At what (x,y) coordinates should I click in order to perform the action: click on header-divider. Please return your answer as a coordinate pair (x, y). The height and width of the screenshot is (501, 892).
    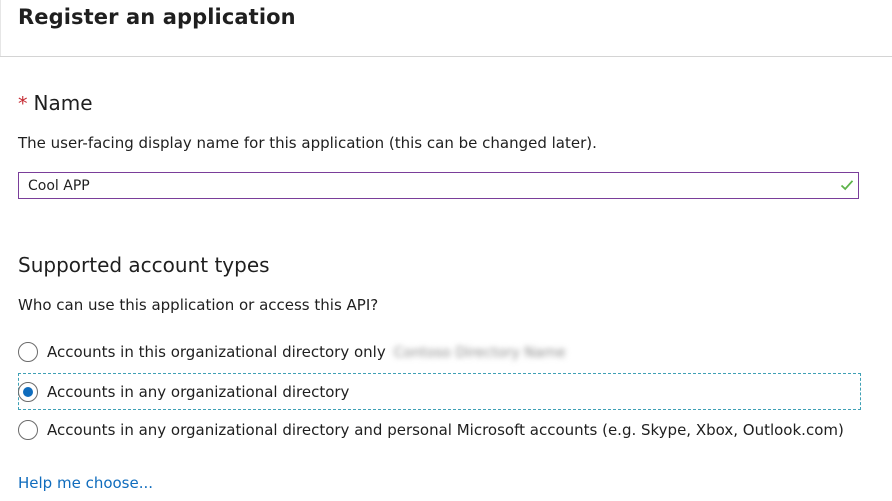
    Looking at the image, I should click on (0, 28).